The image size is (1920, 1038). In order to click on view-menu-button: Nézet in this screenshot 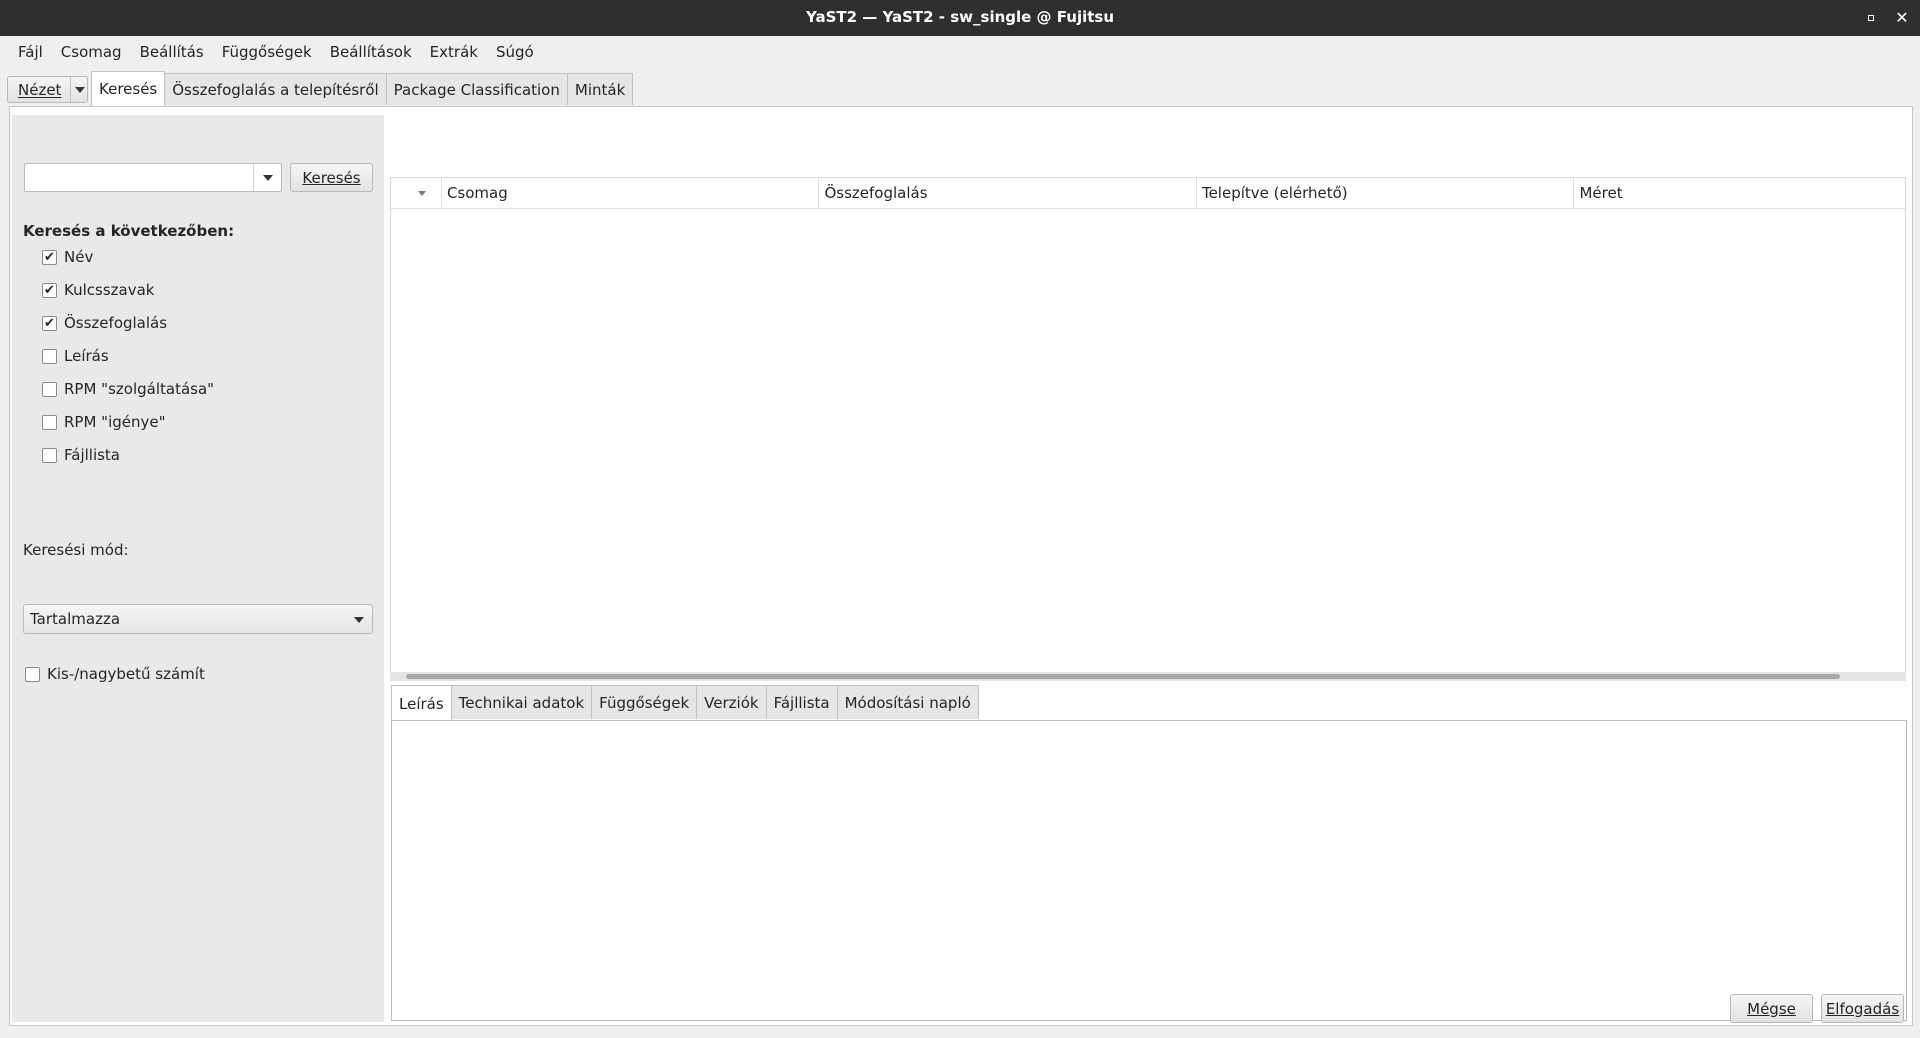, I will do `click(47, 89)`.